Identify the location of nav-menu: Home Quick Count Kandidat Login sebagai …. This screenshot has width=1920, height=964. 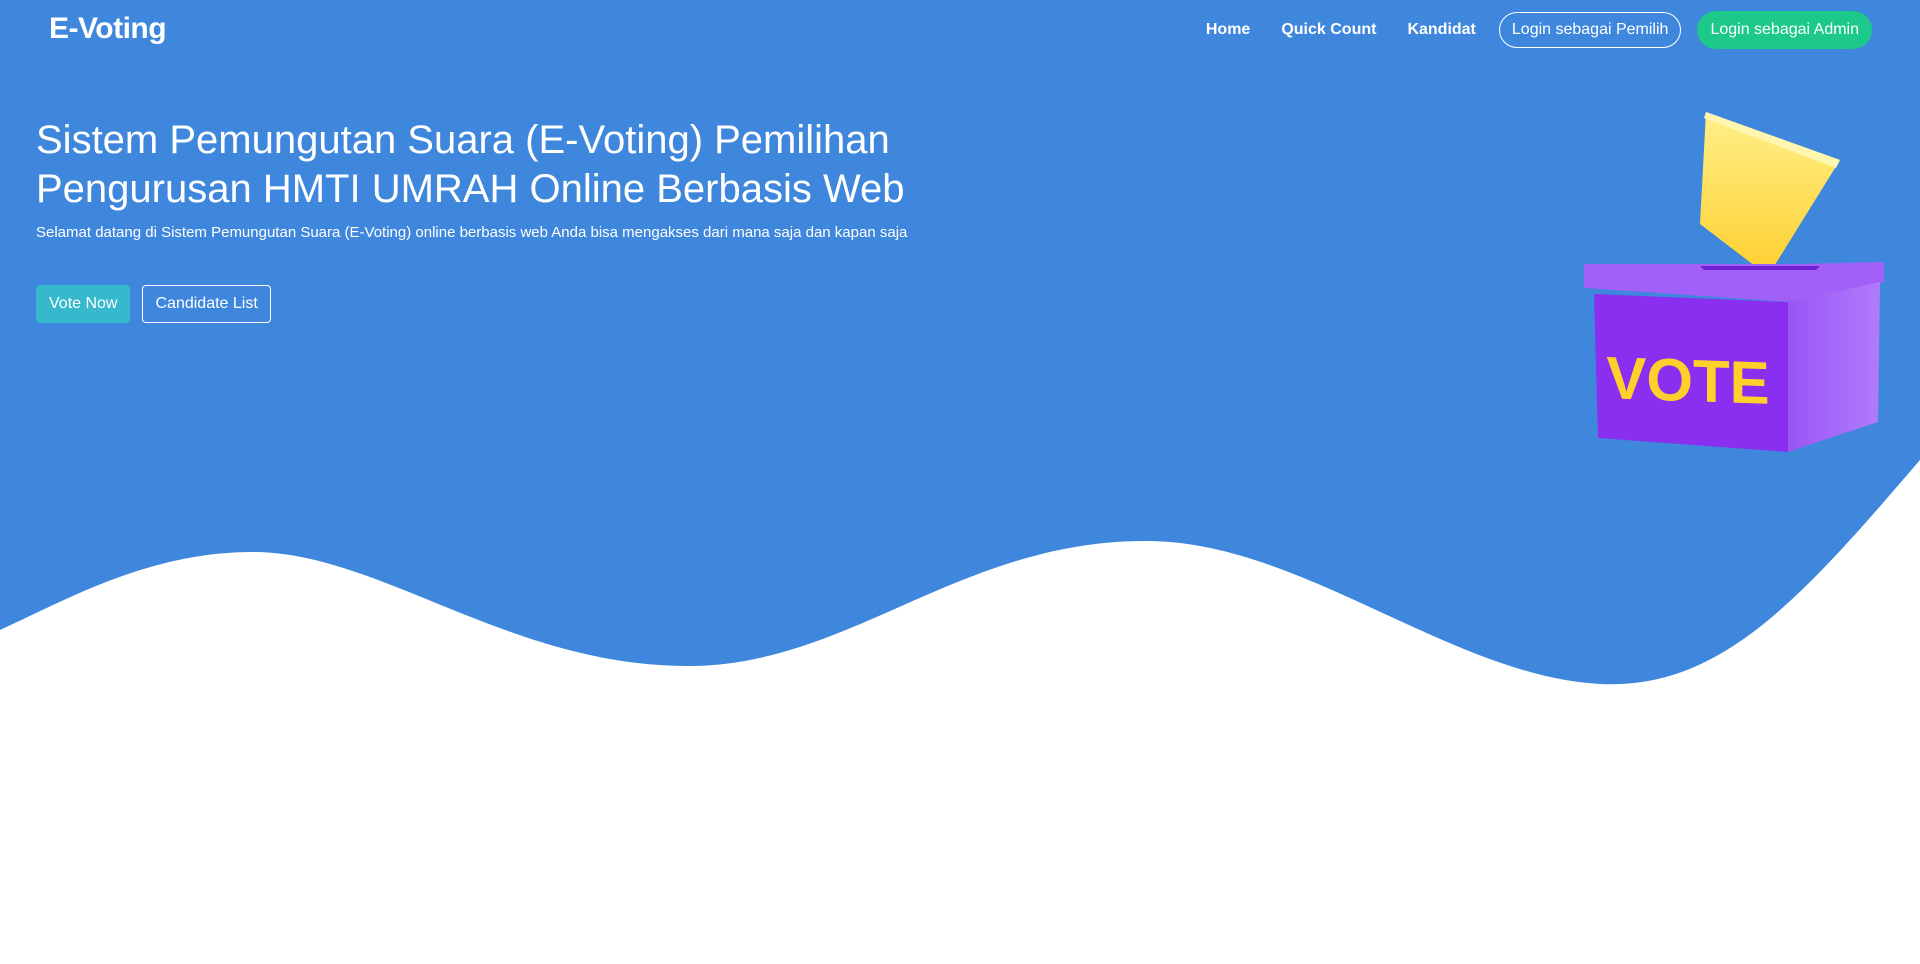
(1539, 30).